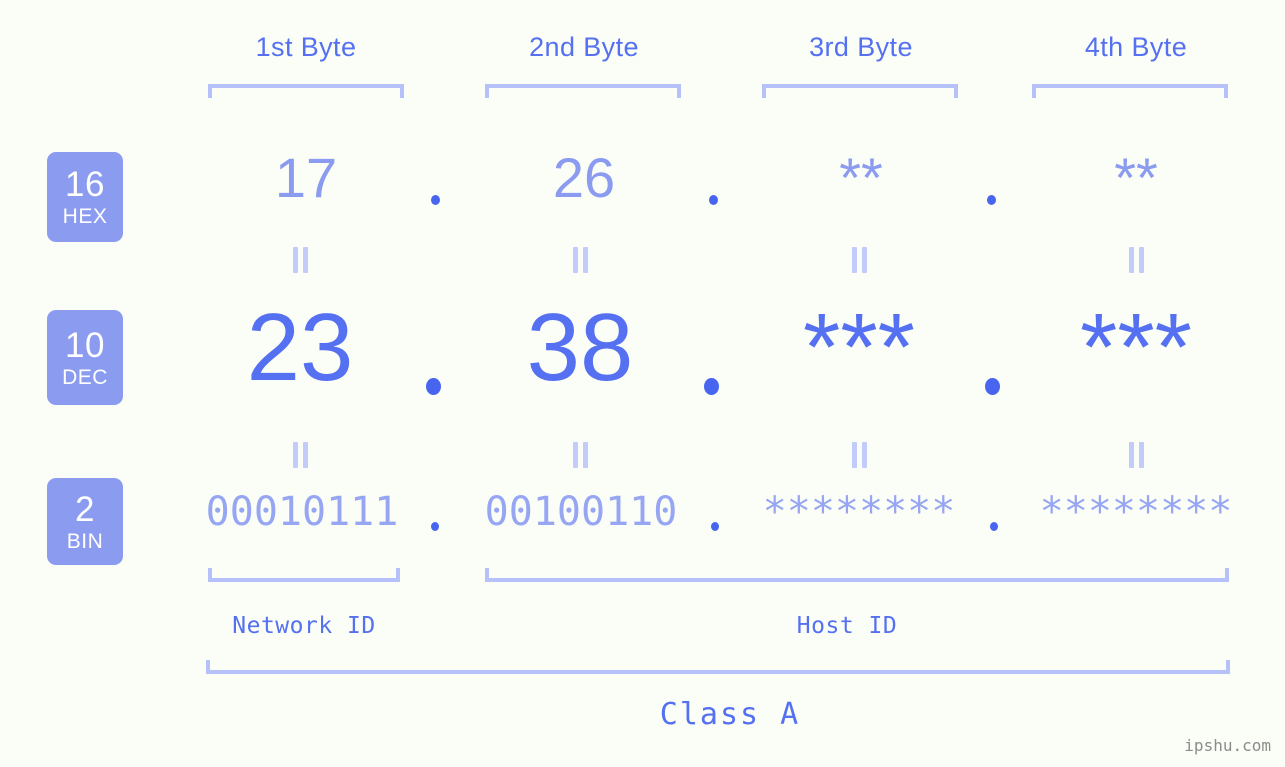 This screenshot has width=1285, height=767. Describe the element at coordinates (300, 347) in the screenshot. I see `dec-octet-1: 23` at that location.